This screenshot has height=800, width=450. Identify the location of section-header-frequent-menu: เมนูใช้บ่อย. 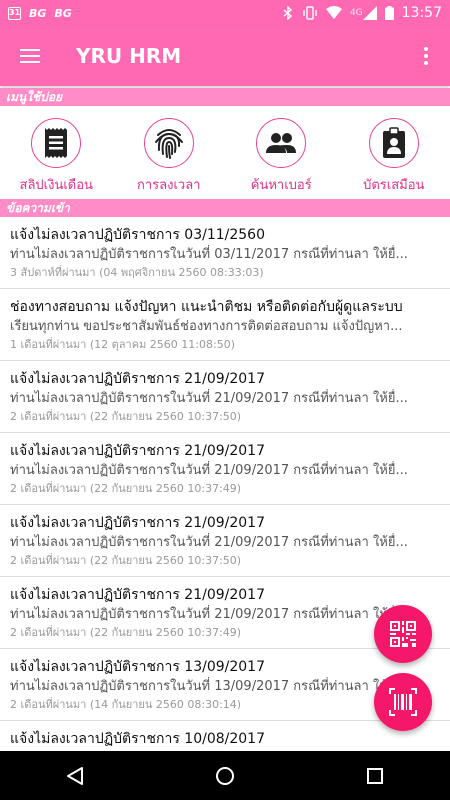
(225, 97).